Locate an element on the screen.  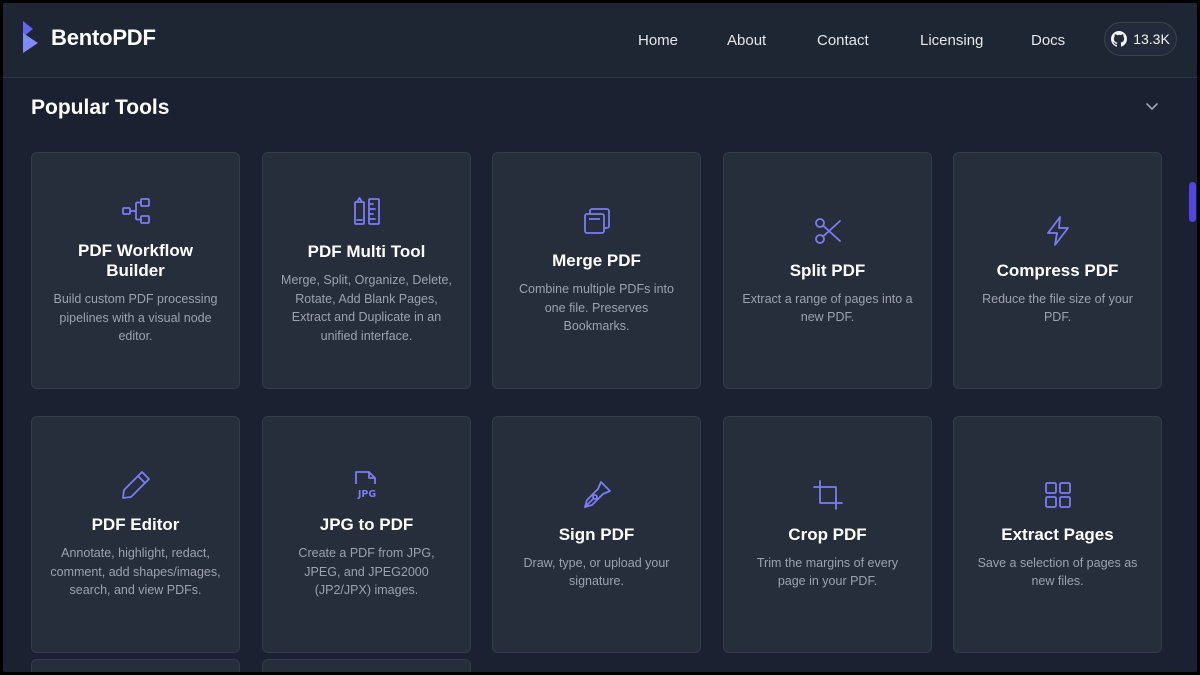
pencil-icon is located at coordinates (136, 485).